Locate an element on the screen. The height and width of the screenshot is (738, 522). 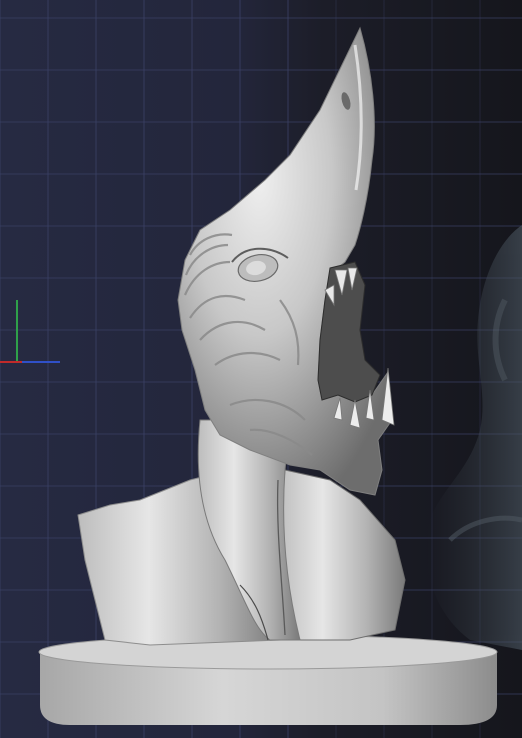
axis-gizmo is located at coordinates (30, 331).